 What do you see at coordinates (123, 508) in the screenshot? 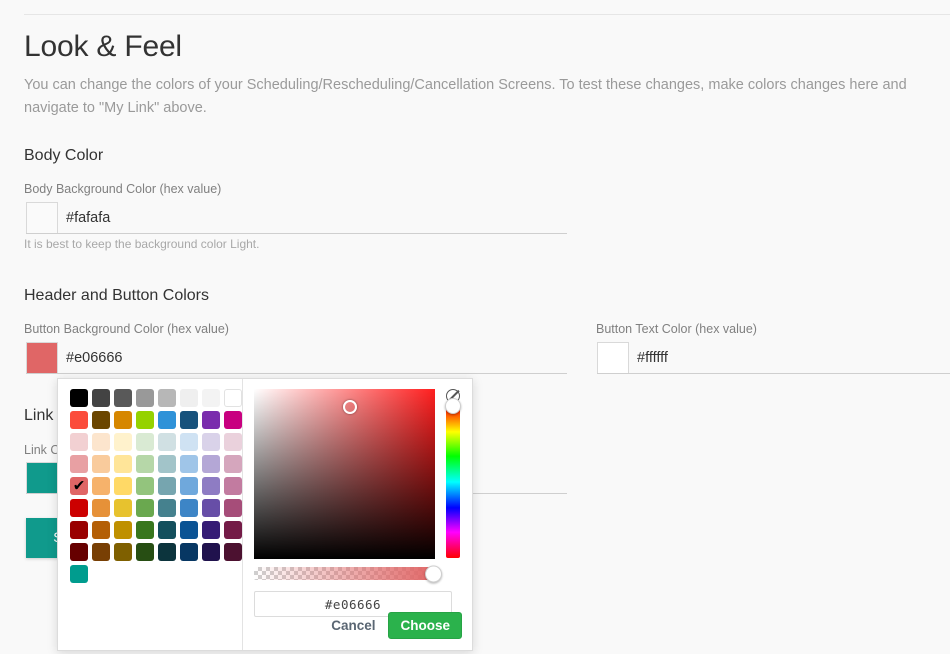
I see `palette-swatch-r6-c3` at bounding box center [123, 508].